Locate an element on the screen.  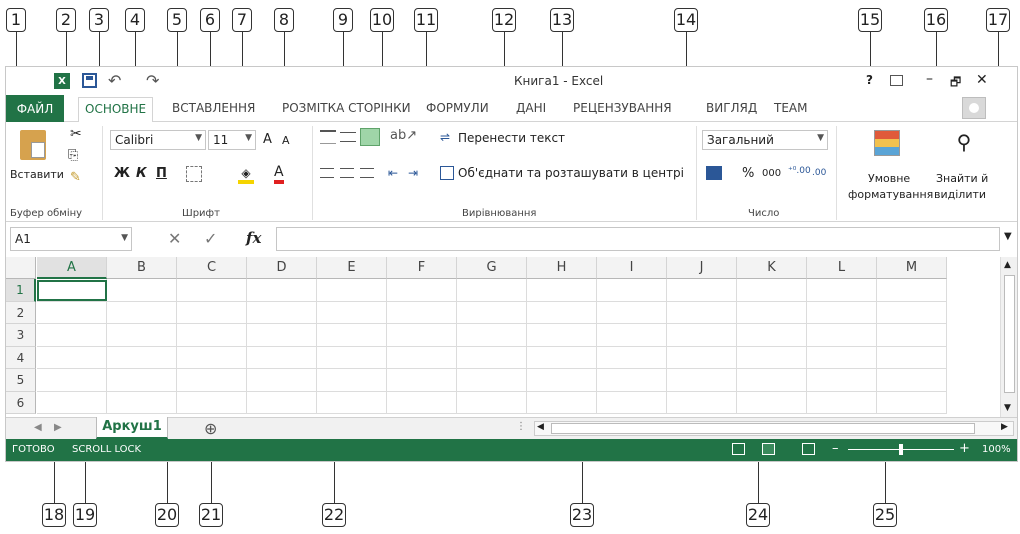
increase-decimal-button: ⁺⁰.00 is located at coordinates (799, 171).